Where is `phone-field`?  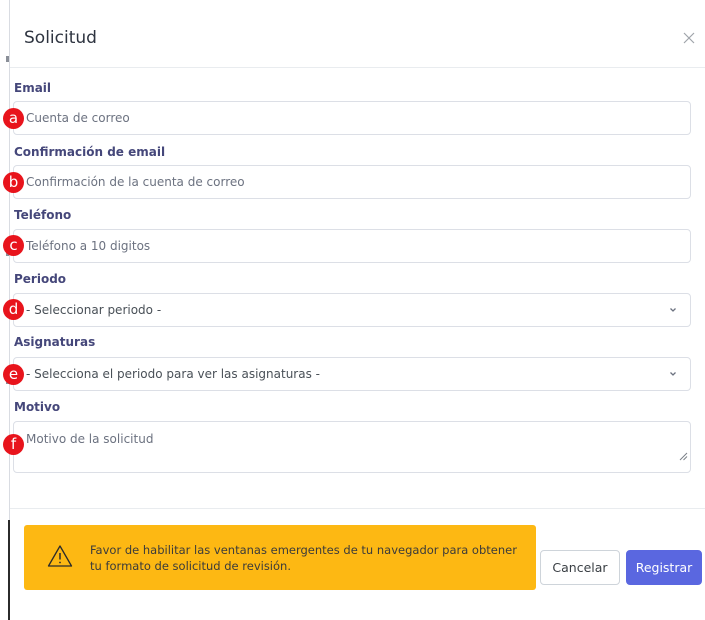 phone-field is located at coordinates (352, 246).